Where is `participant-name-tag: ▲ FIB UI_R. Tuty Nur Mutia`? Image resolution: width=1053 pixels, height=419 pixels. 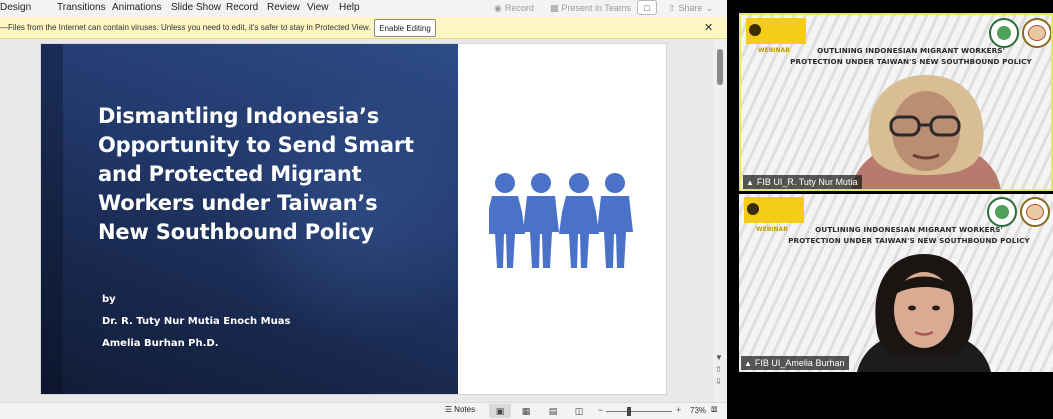 participant-name-tag: ▲ FIB UI_R. Tuty Nur Mutia is located at coordinates (803, 182).